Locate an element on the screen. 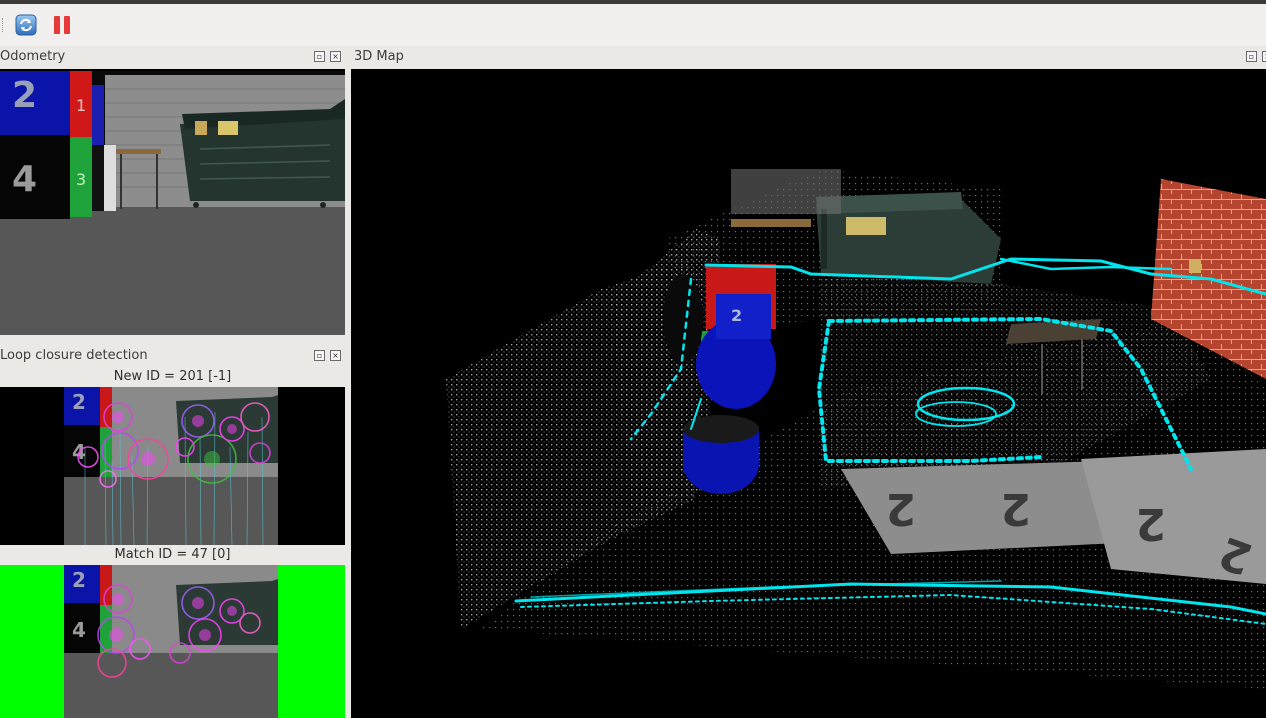  box-label-4: 4 is located at coordinates (24, 179).